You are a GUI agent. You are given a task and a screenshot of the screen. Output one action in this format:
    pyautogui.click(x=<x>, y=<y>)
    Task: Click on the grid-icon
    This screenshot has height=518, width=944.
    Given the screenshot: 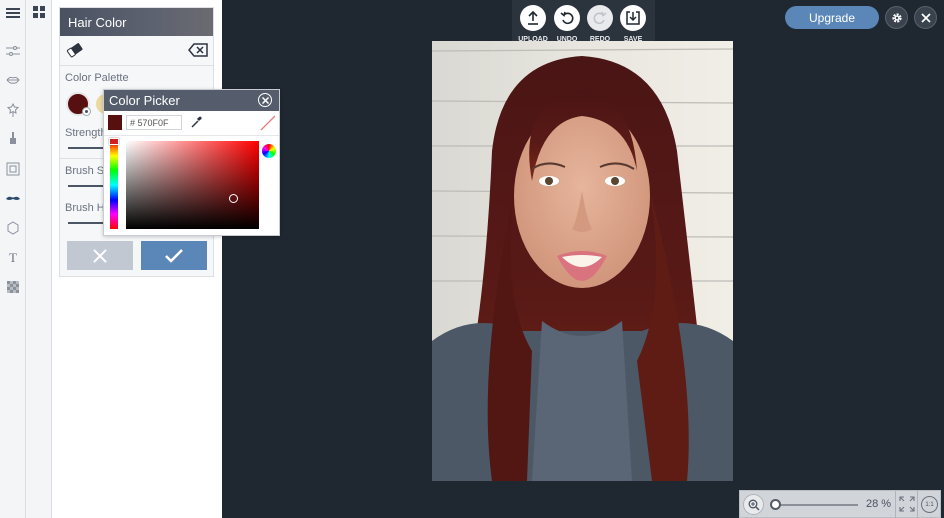 What is the action you would take?
    pyautogui.click(x=39, y=12)
    